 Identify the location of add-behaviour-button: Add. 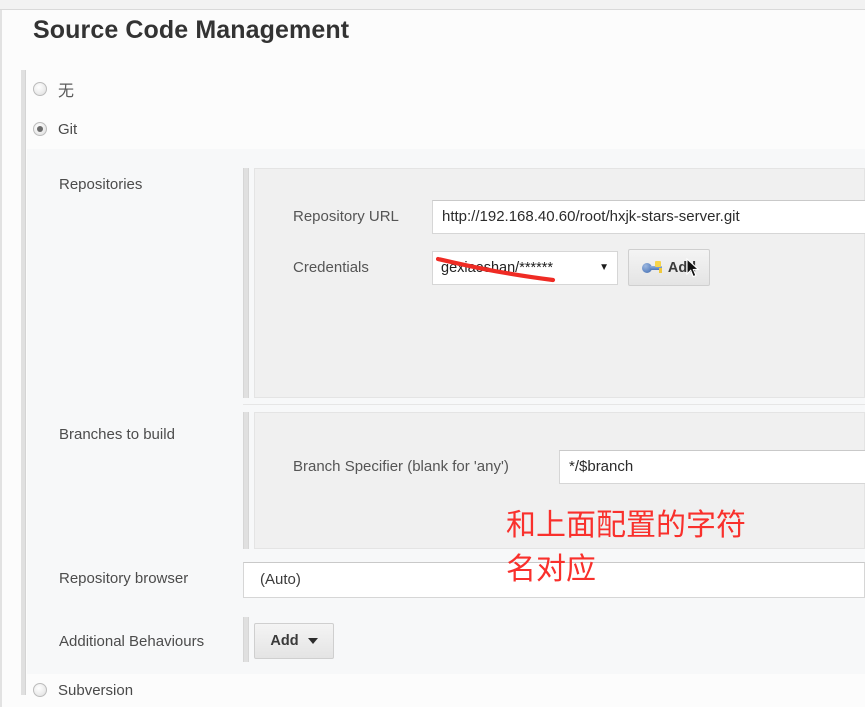
(294, 641).